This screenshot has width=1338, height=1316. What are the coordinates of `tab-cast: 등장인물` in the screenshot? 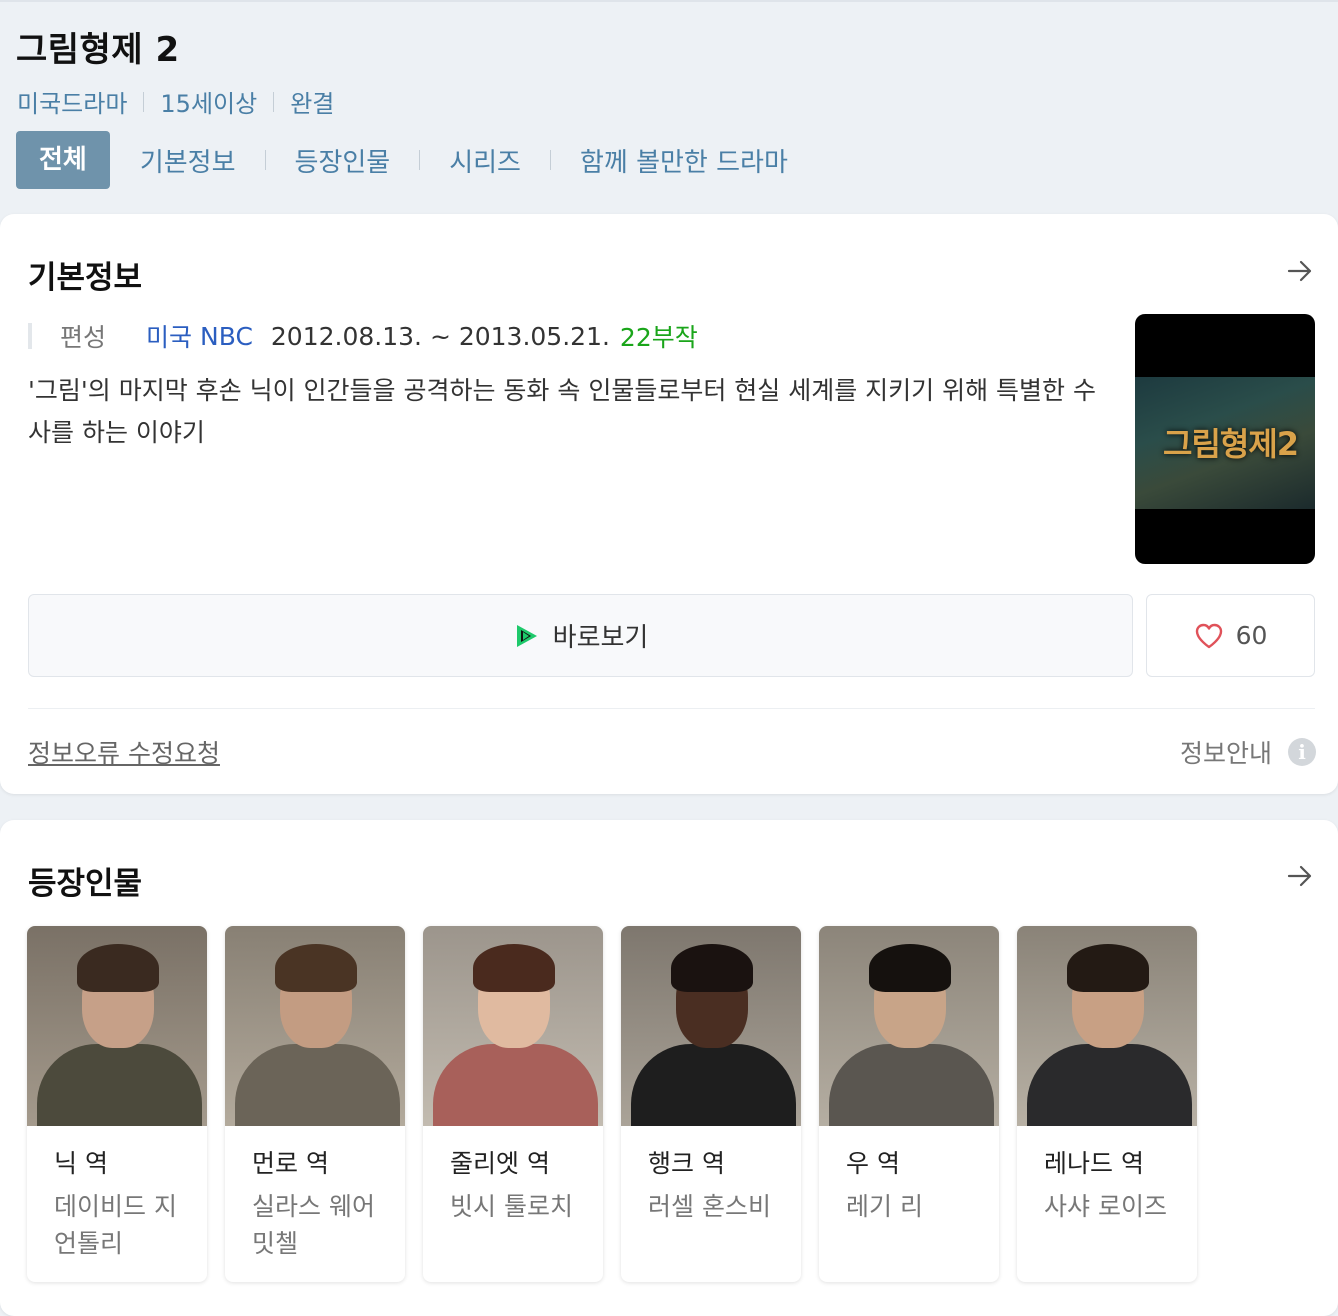 It's located at (343, 160).